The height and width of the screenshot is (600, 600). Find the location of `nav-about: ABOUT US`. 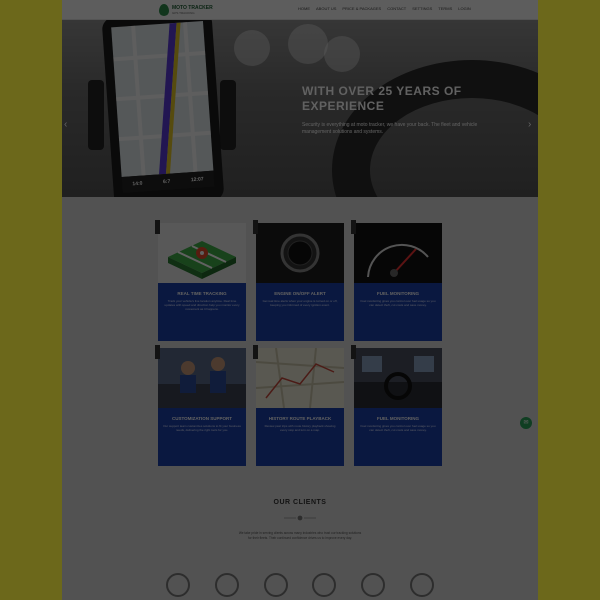

nav-about: ABOUT US is located at coordinates (326, 8).